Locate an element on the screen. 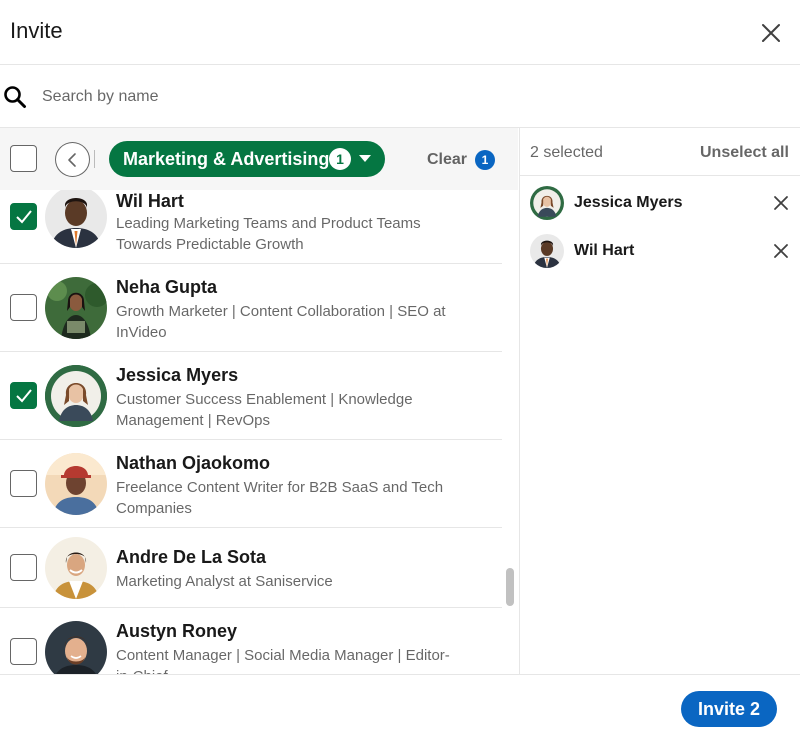  dialog-title: Invite is located at coordinates (36, 30).